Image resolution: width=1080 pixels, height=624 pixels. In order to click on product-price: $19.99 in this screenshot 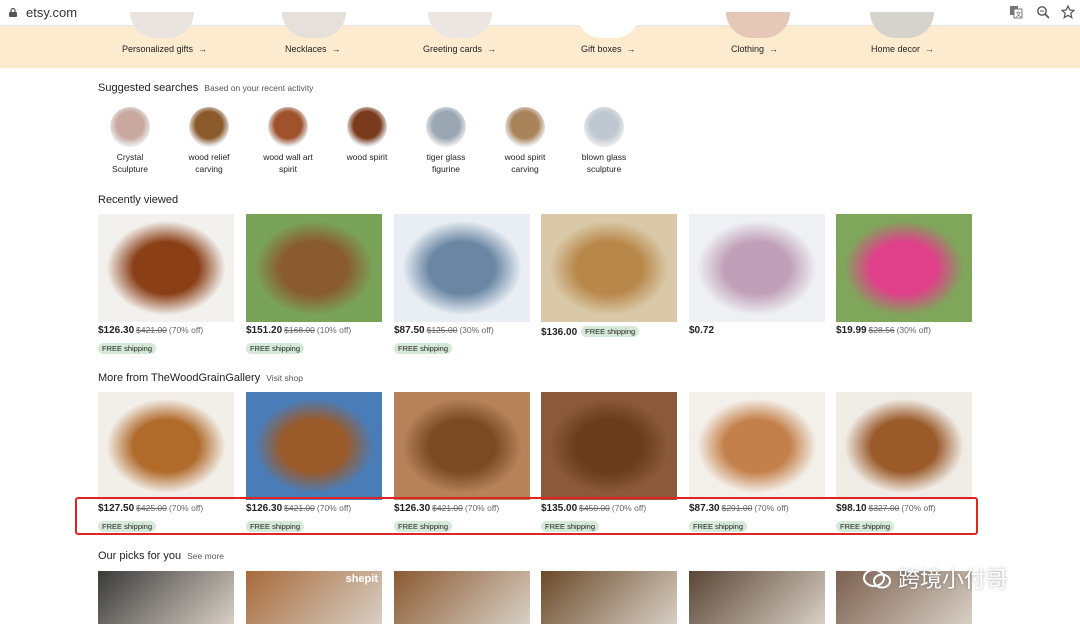, I will do `click(851, 330)`.